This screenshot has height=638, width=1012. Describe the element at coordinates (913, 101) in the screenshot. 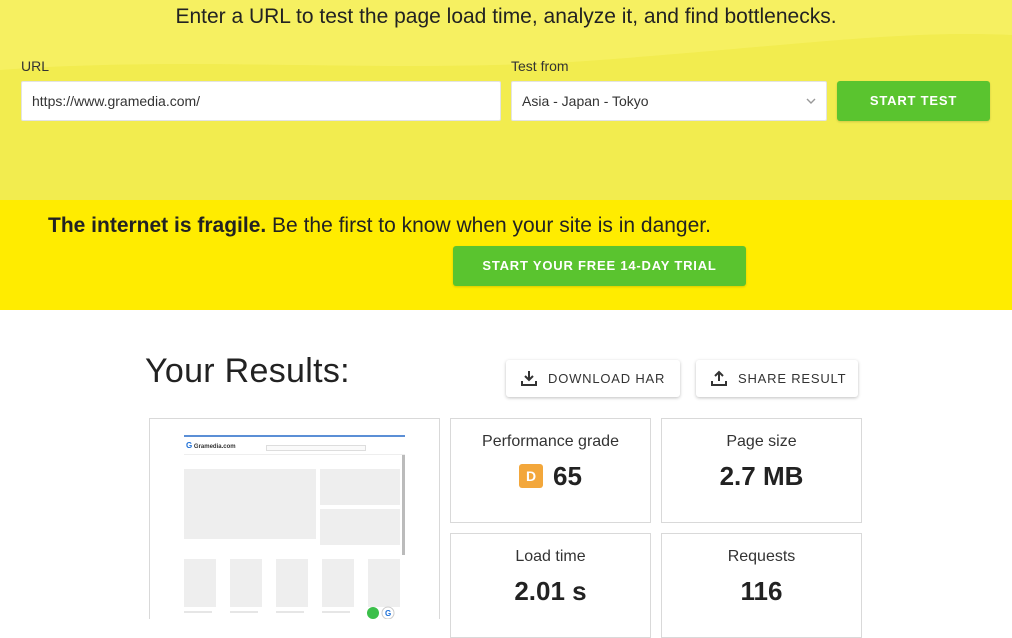

I see `start-test-button: START TEST` at that location.